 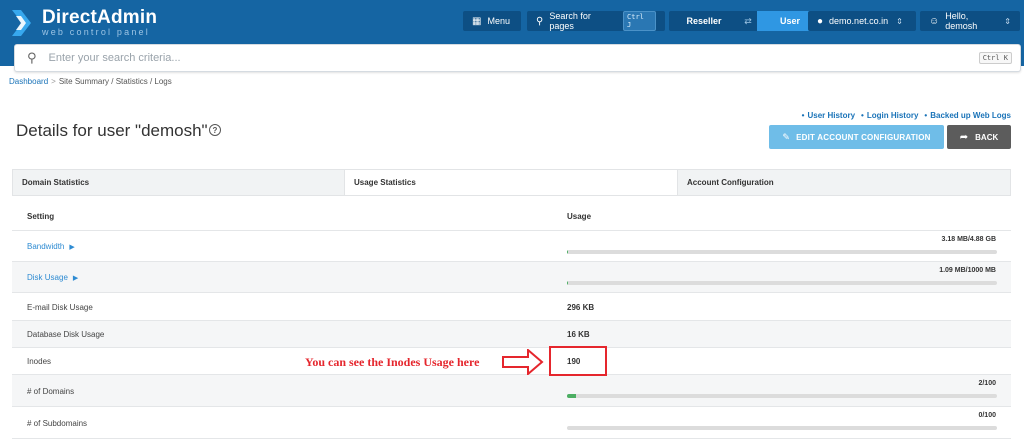 I want to click on search-bar: ⚲ Ctrl K, so click(x=517, y=58).